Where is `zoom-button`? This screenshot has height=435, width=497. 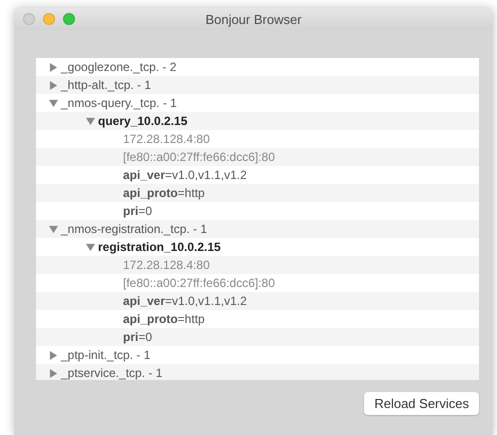 zoom-button is located at coordinates (69, 19).